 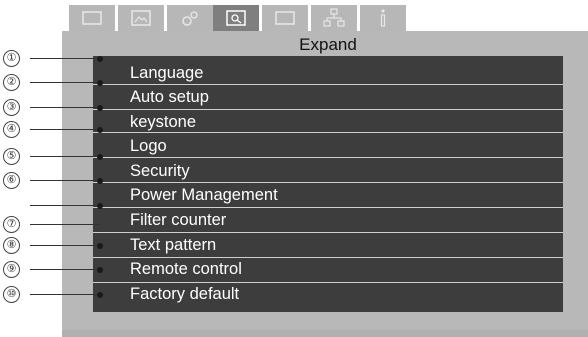 I want to click on display-icon, so click(x=92, y=18).